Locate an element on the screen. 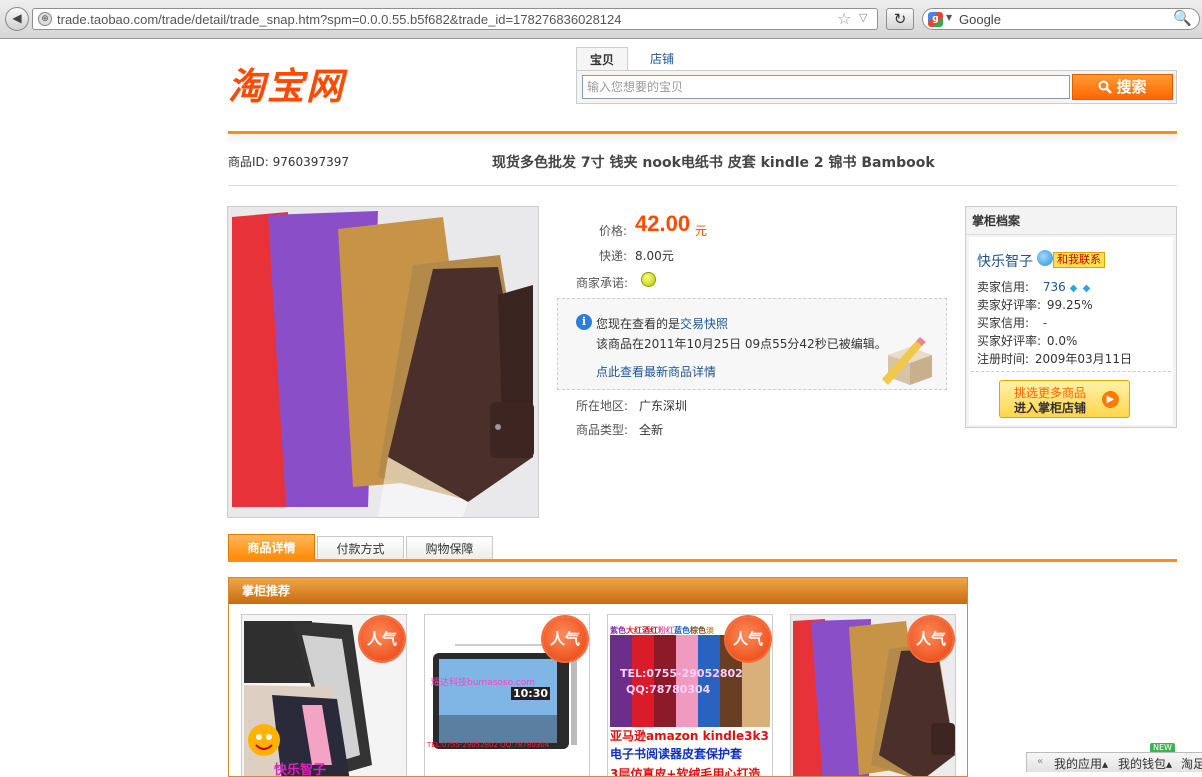 The height and width of the screenshot is (777, 1202). card-line1: 亚马逊amazon kindle3k3 is located at coordinates (689, 736).